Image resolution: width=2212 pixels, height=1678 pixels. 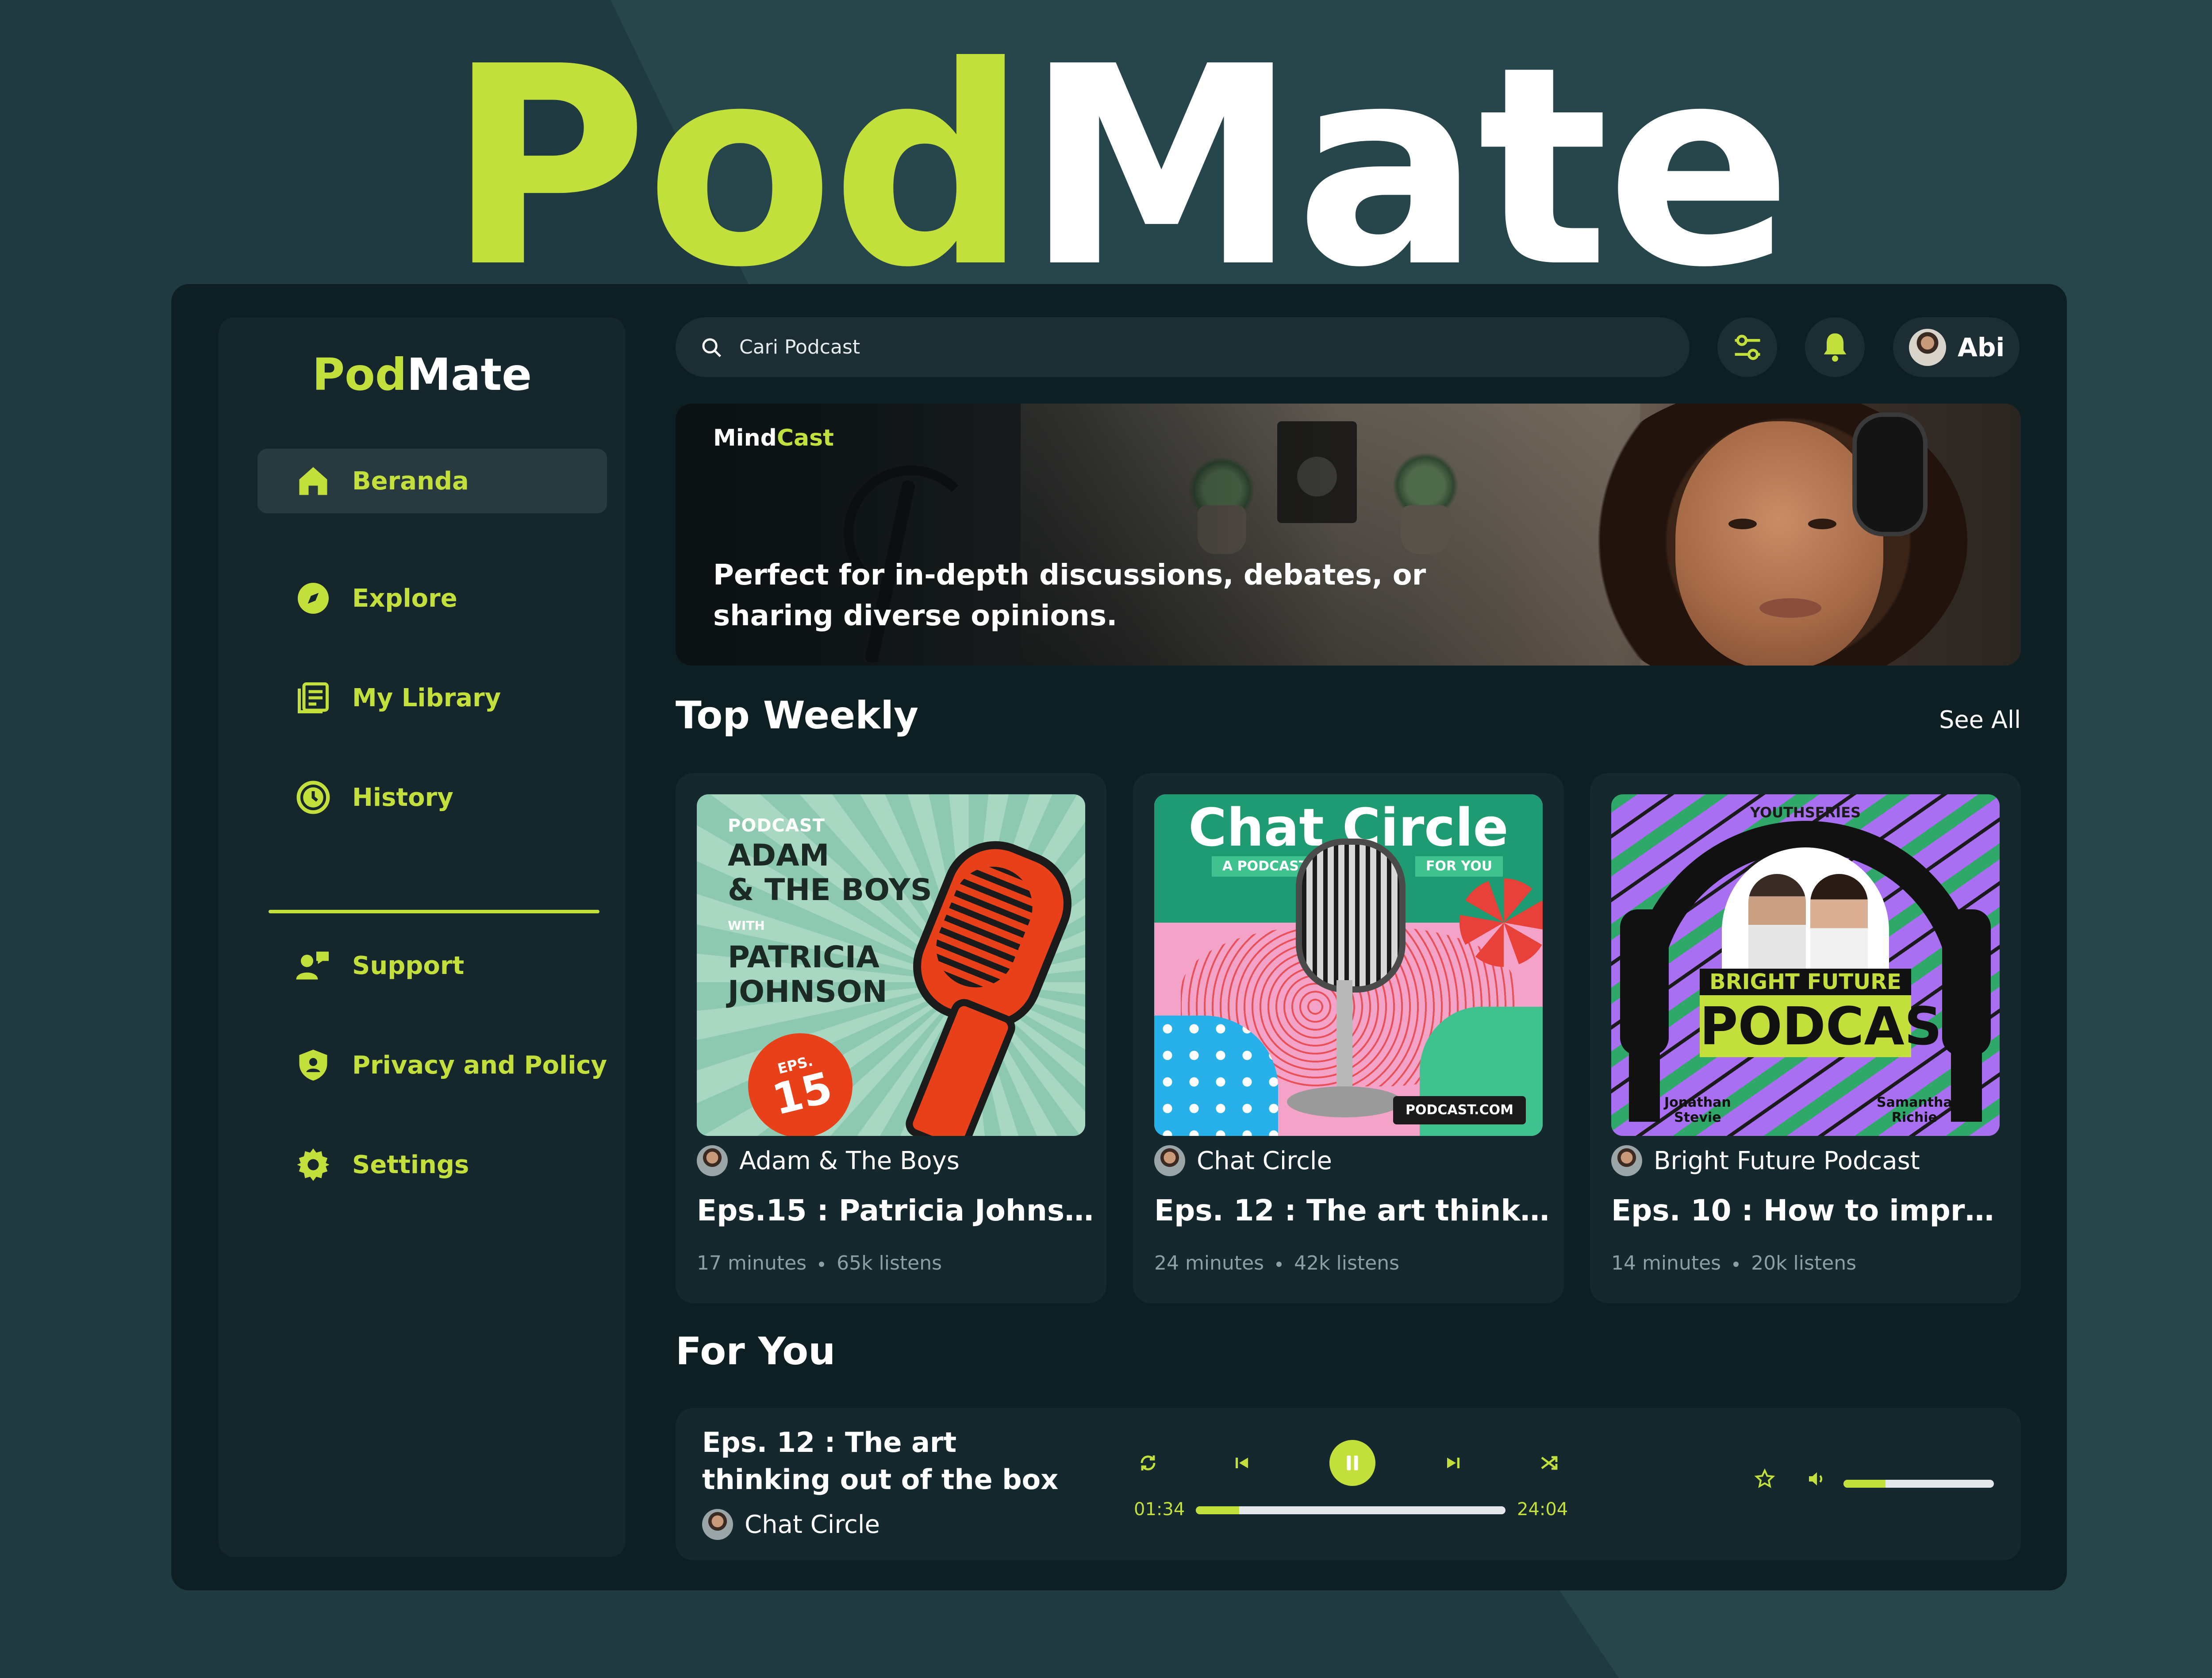 I want to click on search-bar: Cari Podcast, so click(x=1183, y=347).